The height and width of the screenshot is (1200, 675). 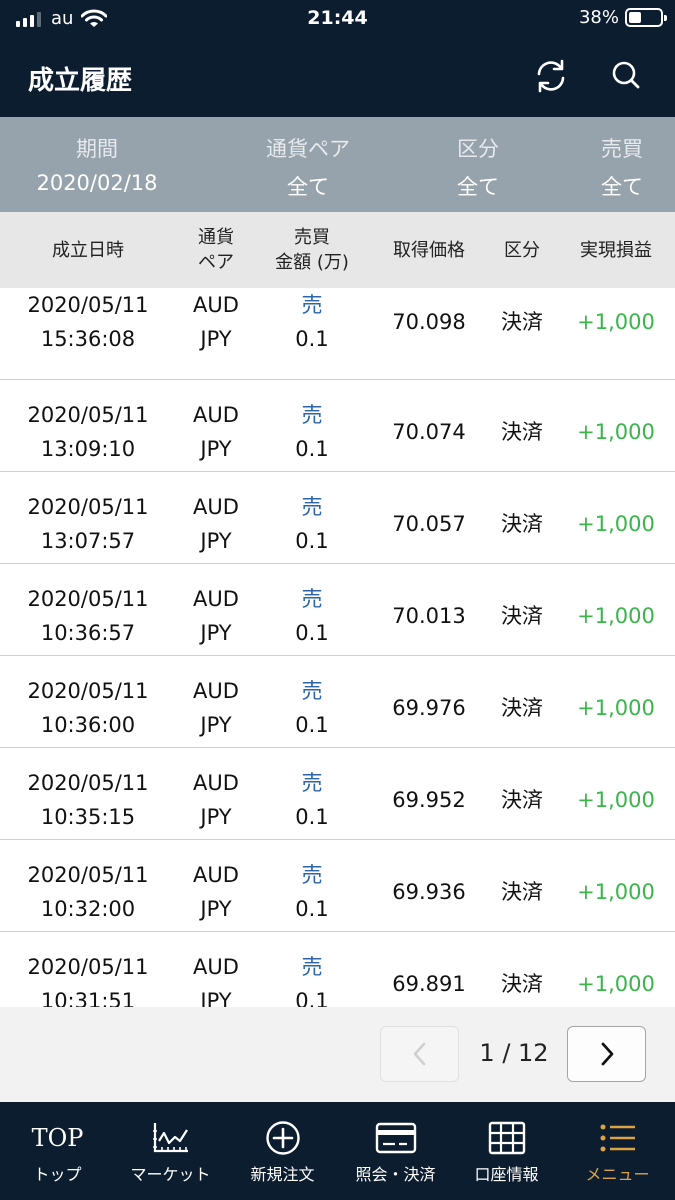 I want to click on next-page-button, so click(x=606, y=1054).